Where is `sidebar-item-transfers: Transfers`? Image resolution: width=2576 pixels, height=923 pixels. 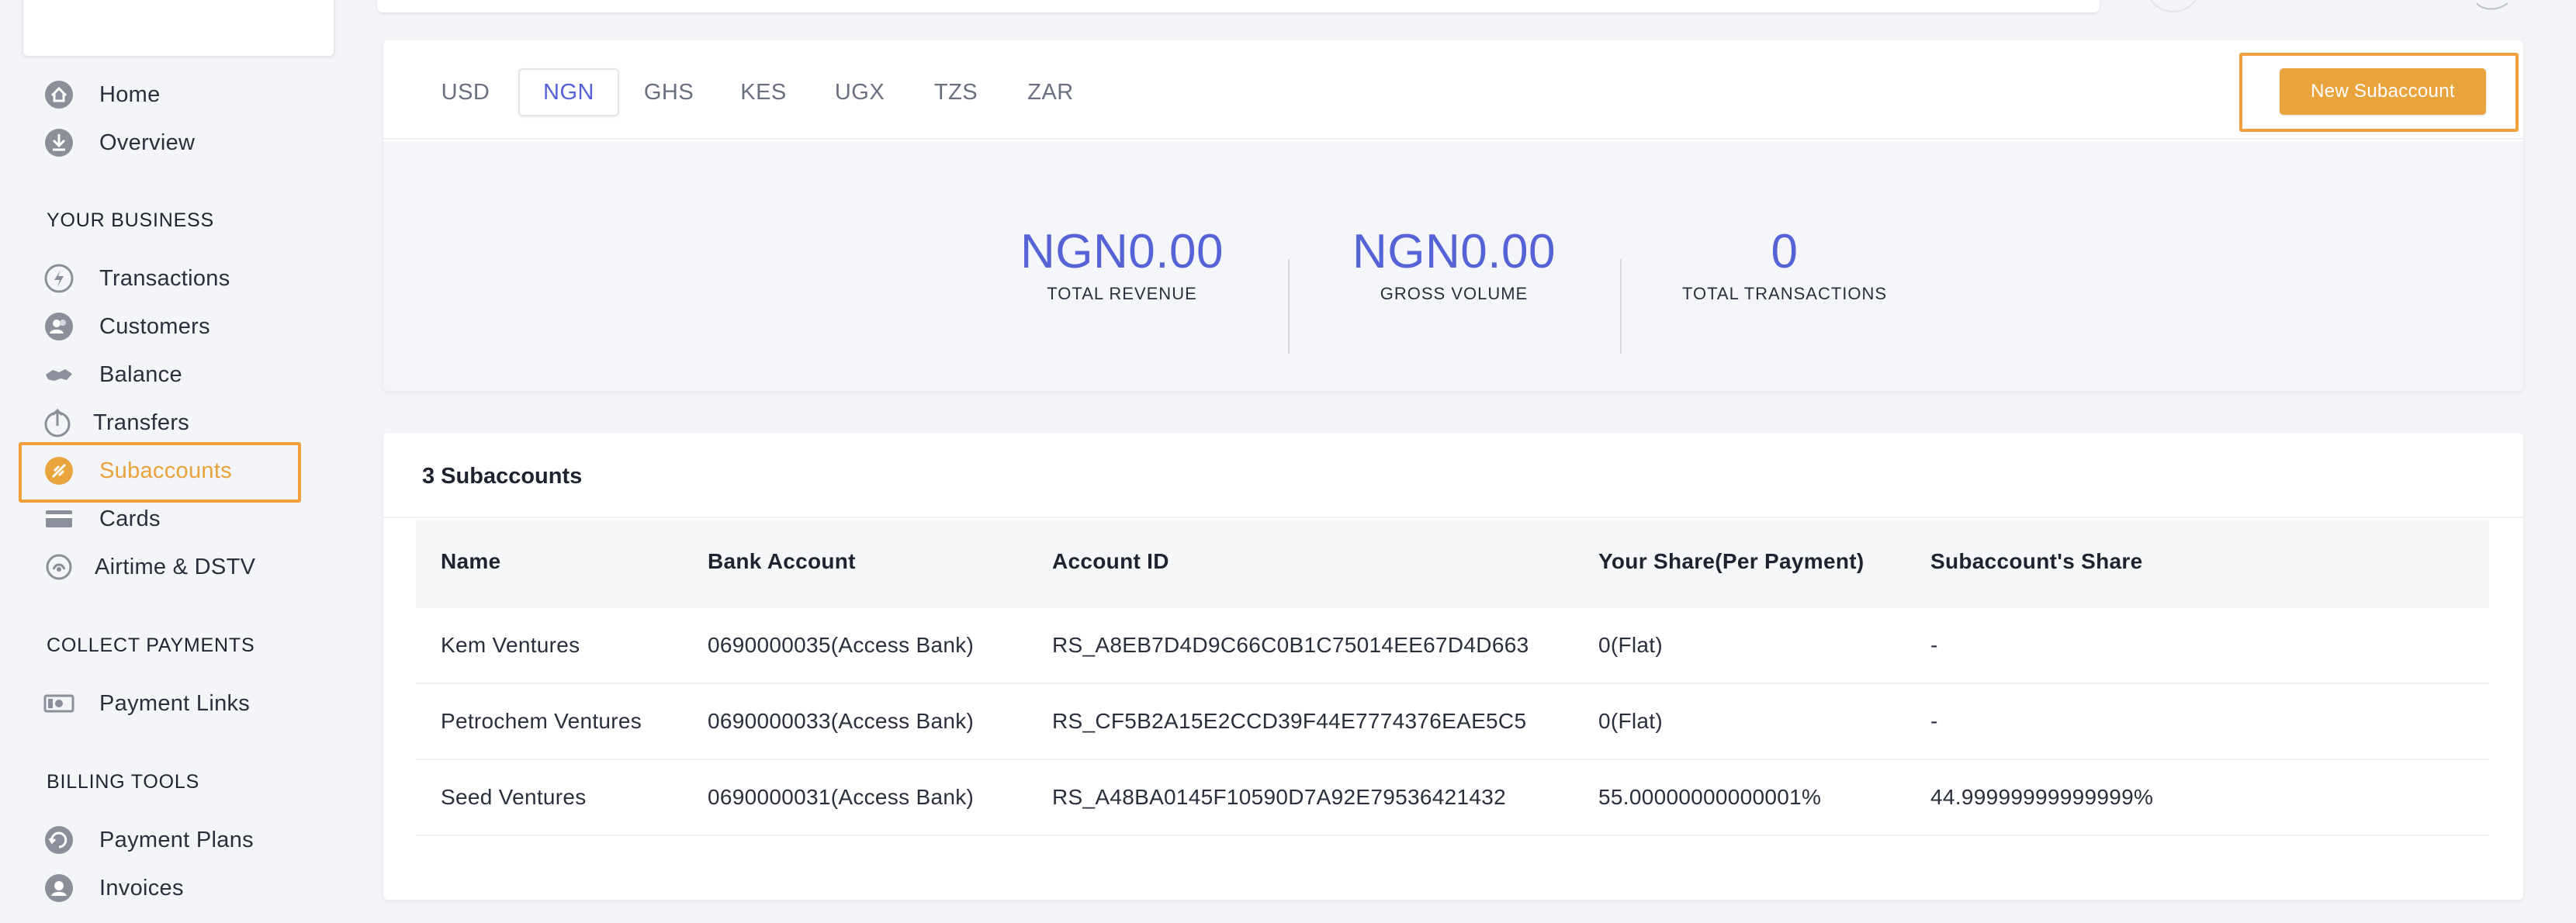 sidebar-item-transfers: Transfers is located at coordinates (115, 422).